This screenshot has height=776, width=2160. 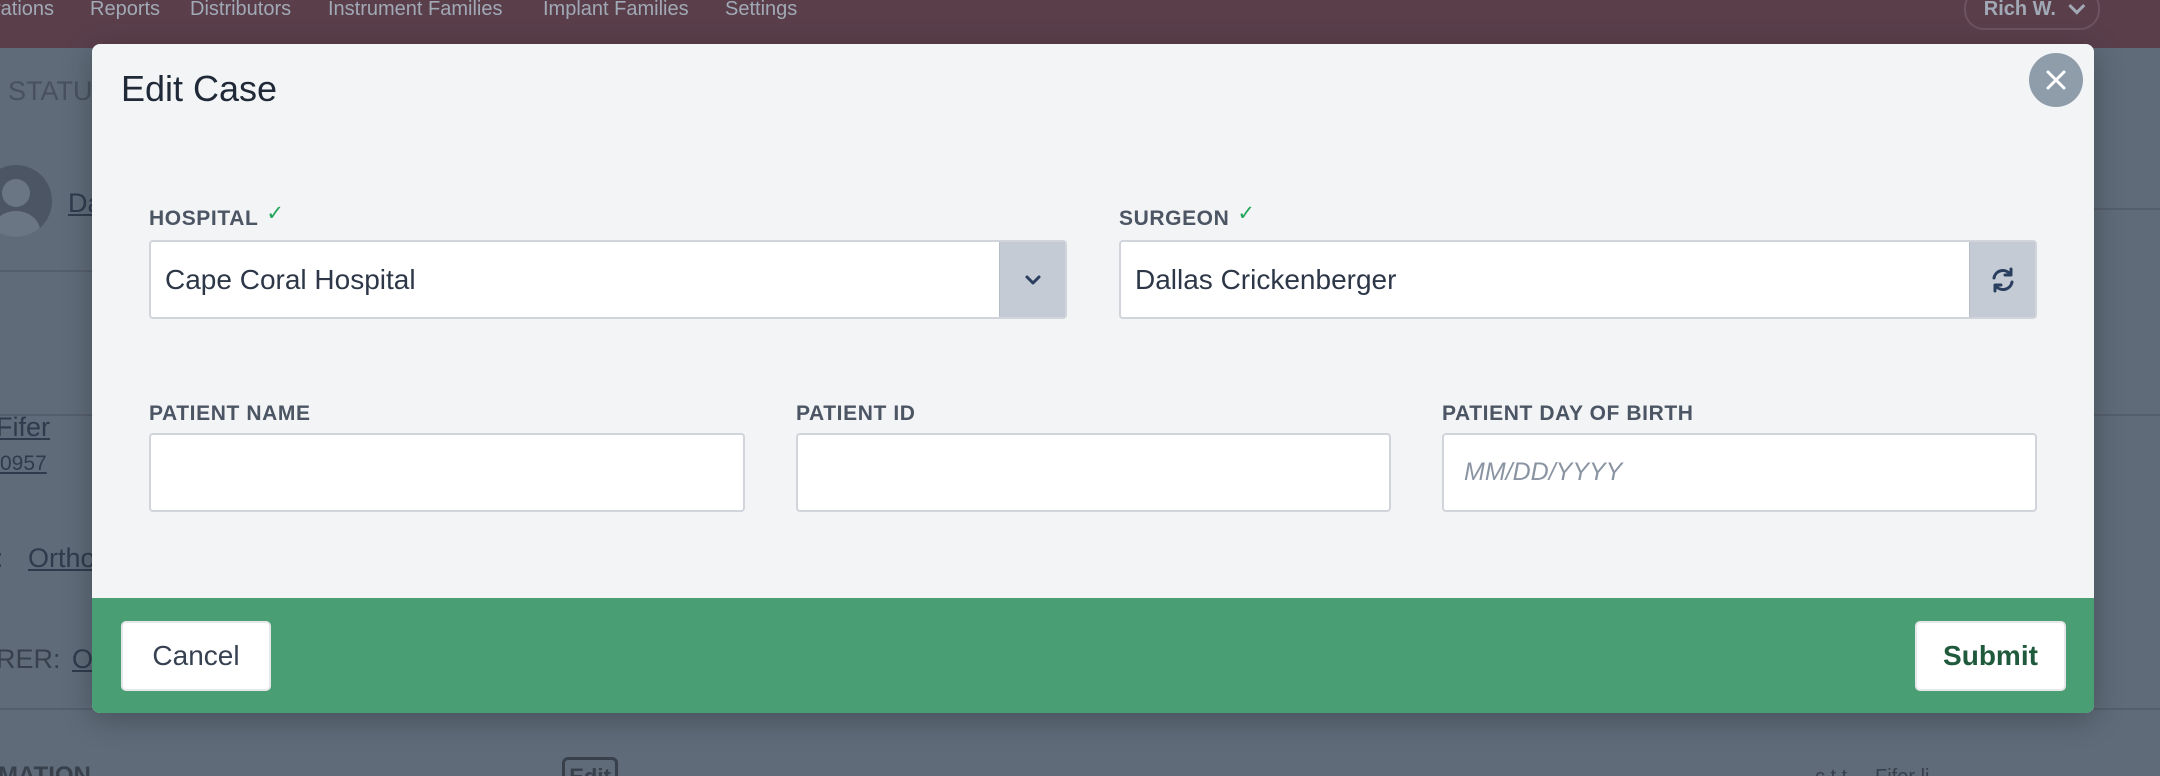 What do you see at coordinates (761, 10) in the screenshot?
I see `nav-item-settings: Settings` at bounding box center [761, 10].